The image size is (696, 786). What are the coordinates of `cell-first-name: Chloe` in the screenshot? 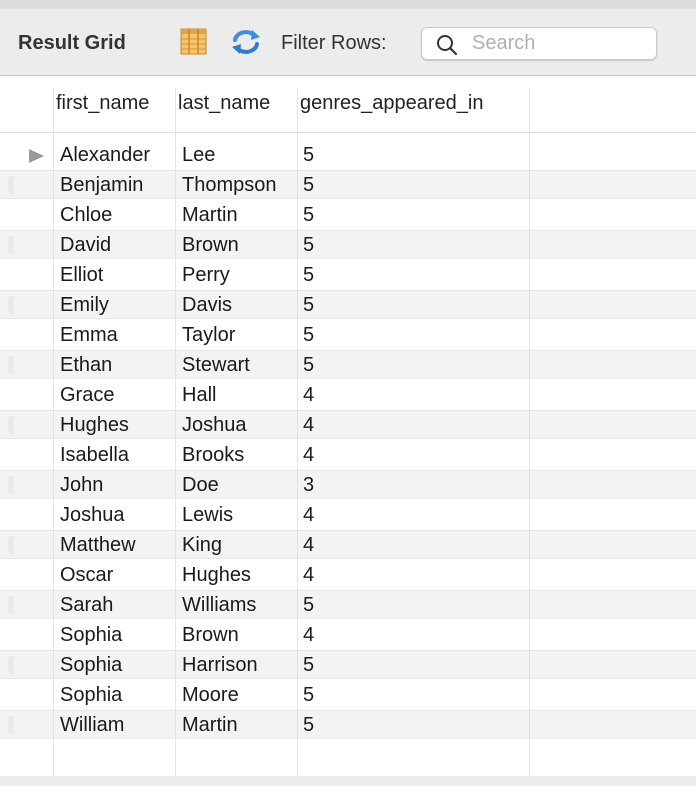 It's located at (86, 215).